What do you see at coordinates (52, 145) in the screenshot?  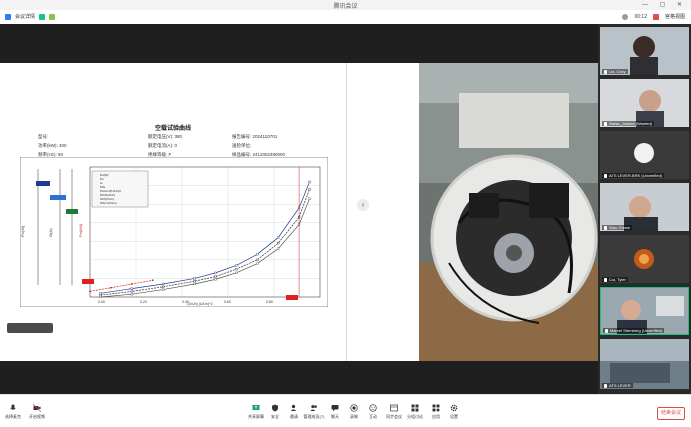 I see `info-power: 功率(kW): 400` at bounding box center [52, 145].